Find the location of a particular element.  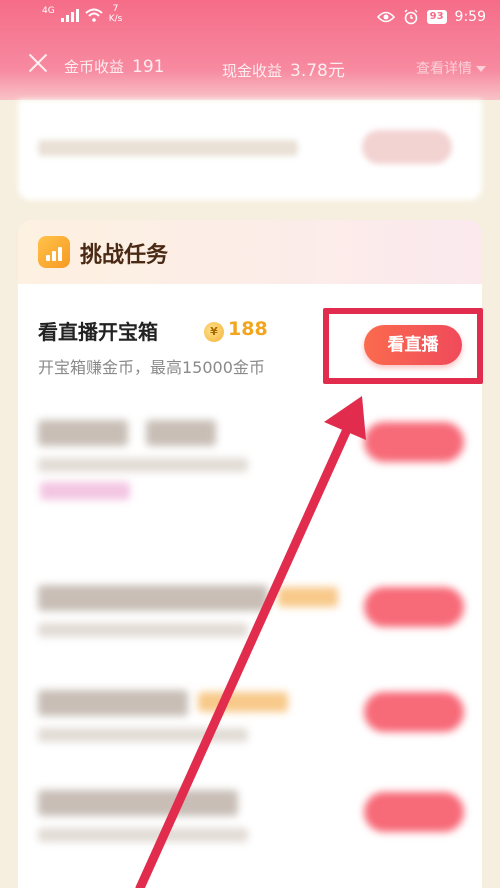

network-speed: 7 K/s is located at coordinates (116, 14).